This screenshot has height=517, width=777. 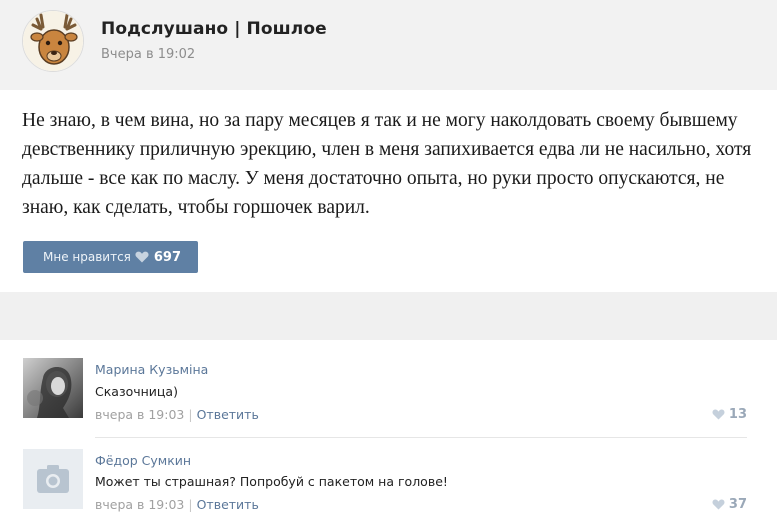 What do you see at coordinates (148, 54) in the screenshot?
I see `post-timestamp: Вчера в 19:02` at bounding box center [148, 54].